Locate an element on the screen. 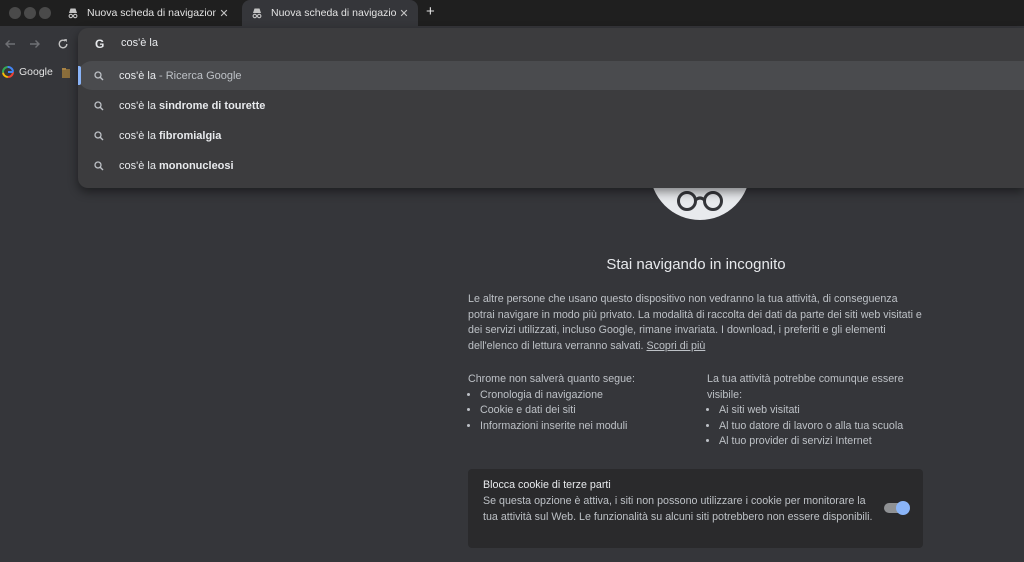  page-title: Stai navigando in incognito is located at coordinates (696, 264).